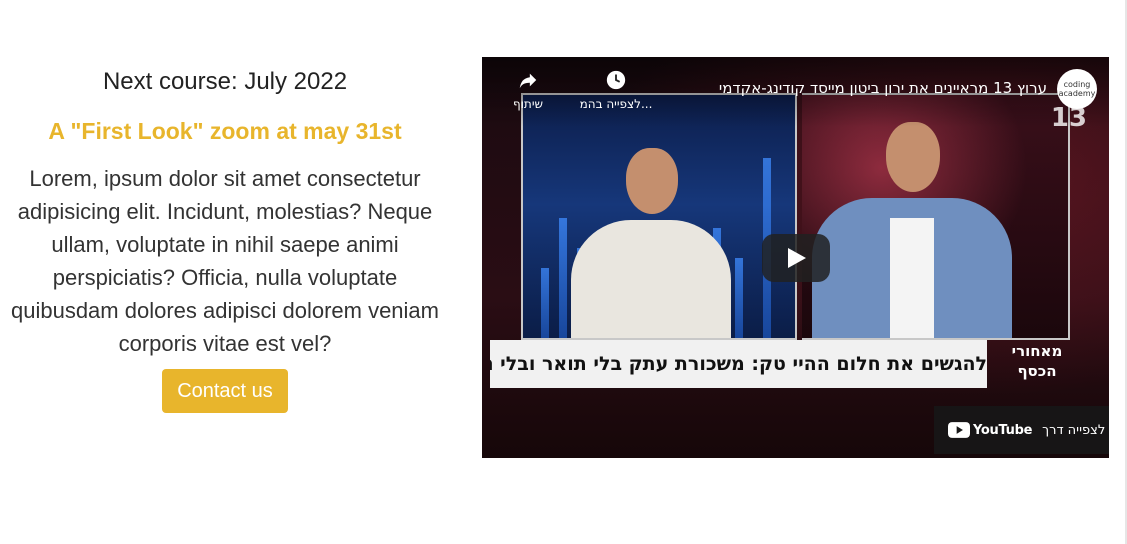 The image size is (1127, 544). Describe the element at coordinates (651, 228) in the screenshot. I see `interviewee-figure` at that location.